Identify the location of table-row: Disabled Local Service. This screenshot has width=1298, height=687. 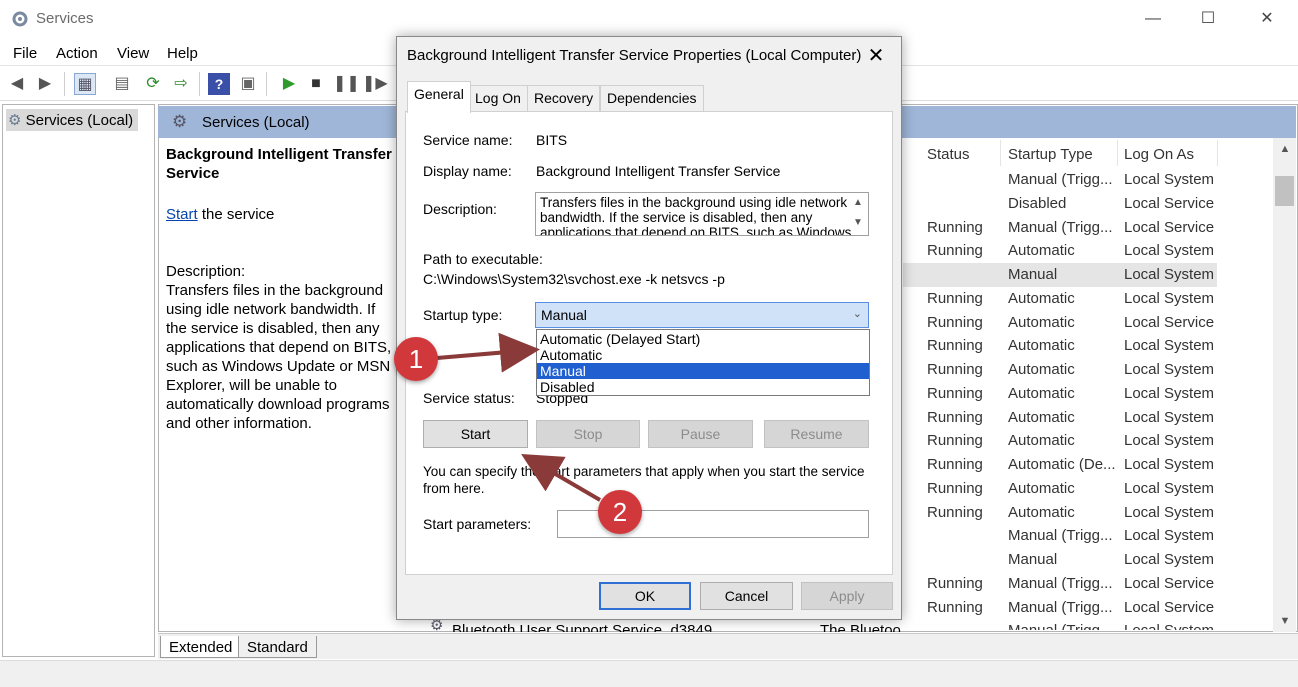
(1060, 204).